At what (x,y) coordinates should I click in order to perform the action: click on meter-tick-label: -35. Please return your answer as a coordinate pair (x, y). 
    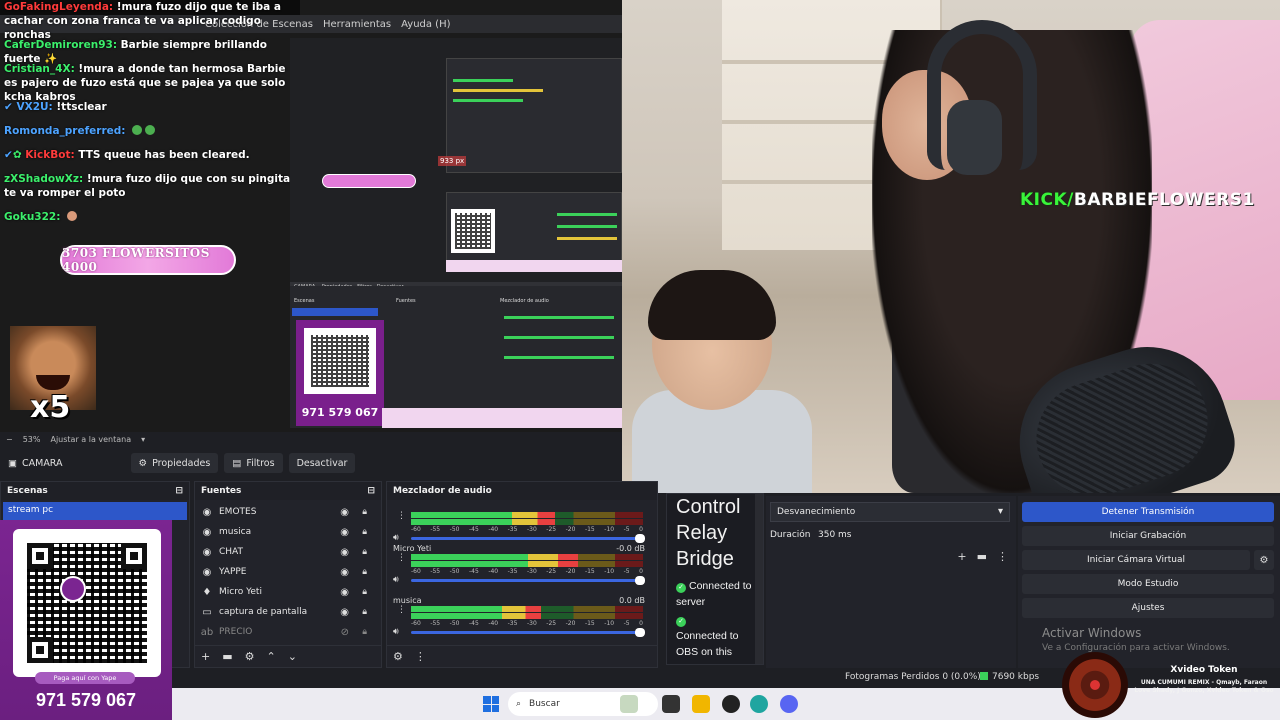
    Looking at the image, I should click on (512, 529).